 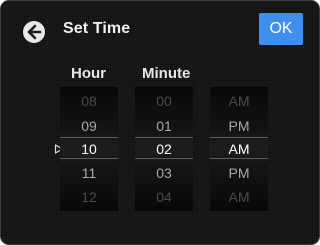 What do you see at coordinates (89, 126) in the screenshot?
I see `hour-option: 09` at bounding box center [89, 126].